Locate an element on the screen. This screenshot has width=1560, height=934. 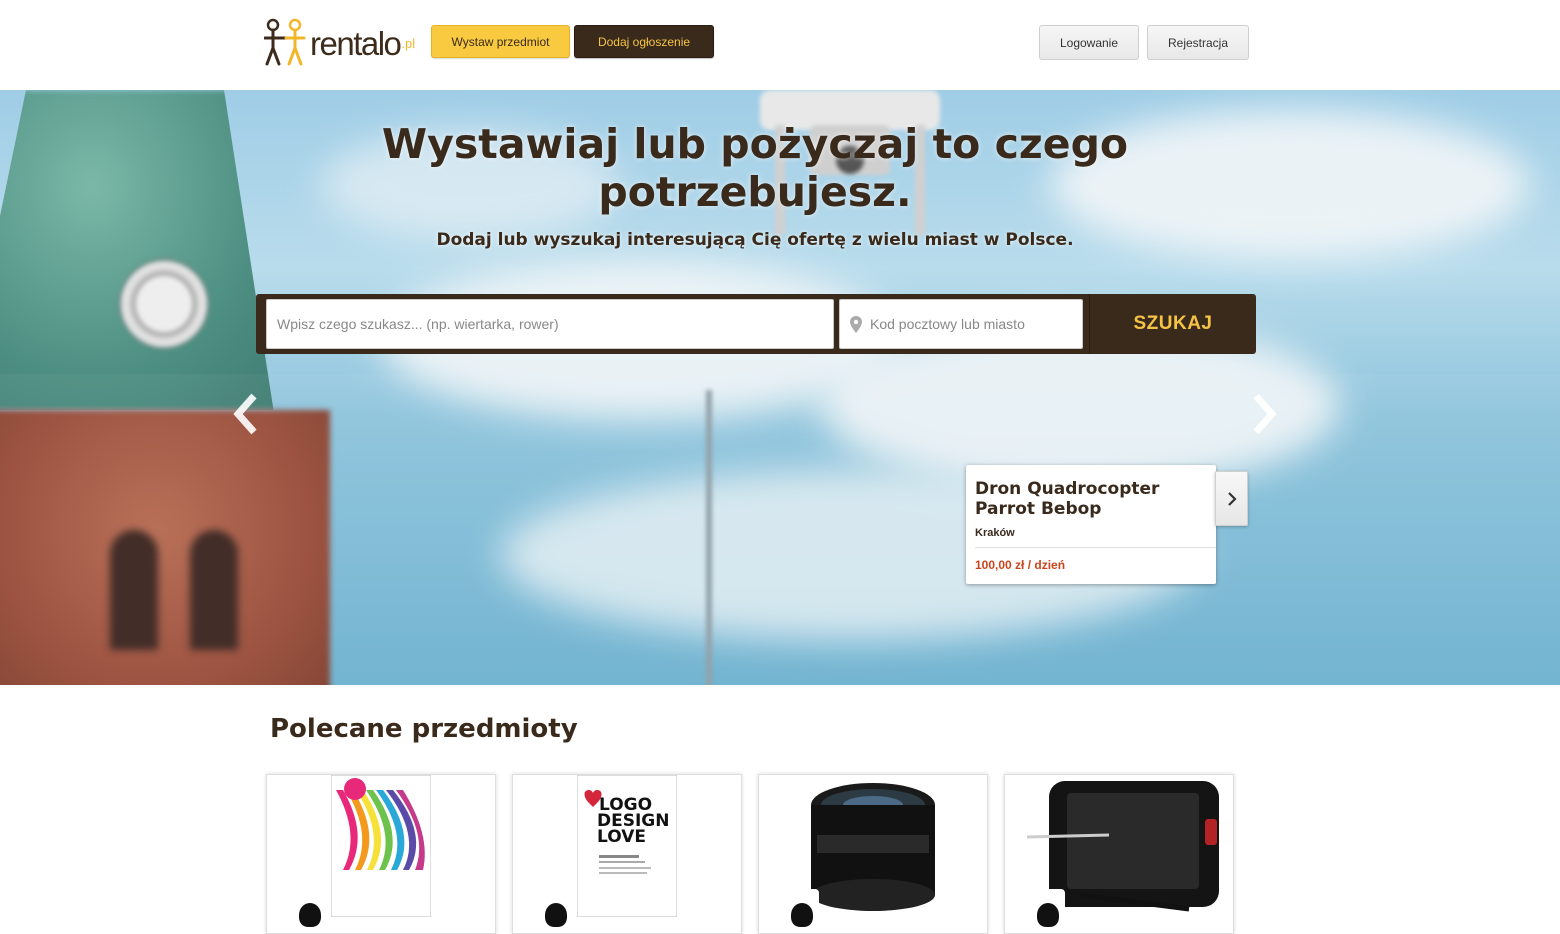
featured-slide-title: Dron Quadrocopter Parrot Bebop is located at coordinates (1095, 499).